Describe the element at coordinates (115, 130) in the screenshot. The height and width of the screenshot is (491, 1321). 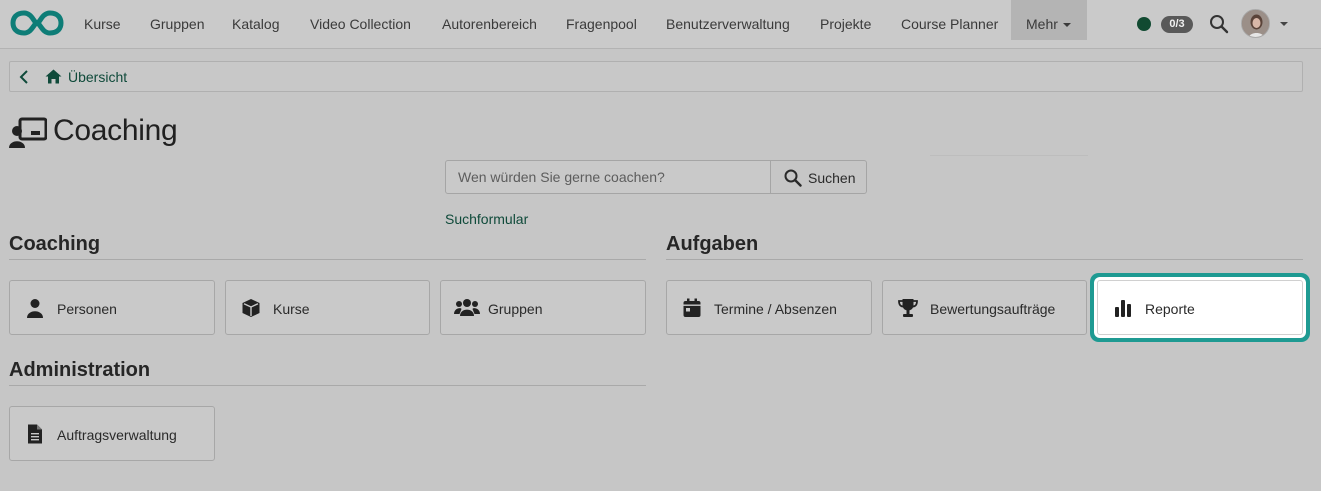
I see `page-title: Coaching` at that location.